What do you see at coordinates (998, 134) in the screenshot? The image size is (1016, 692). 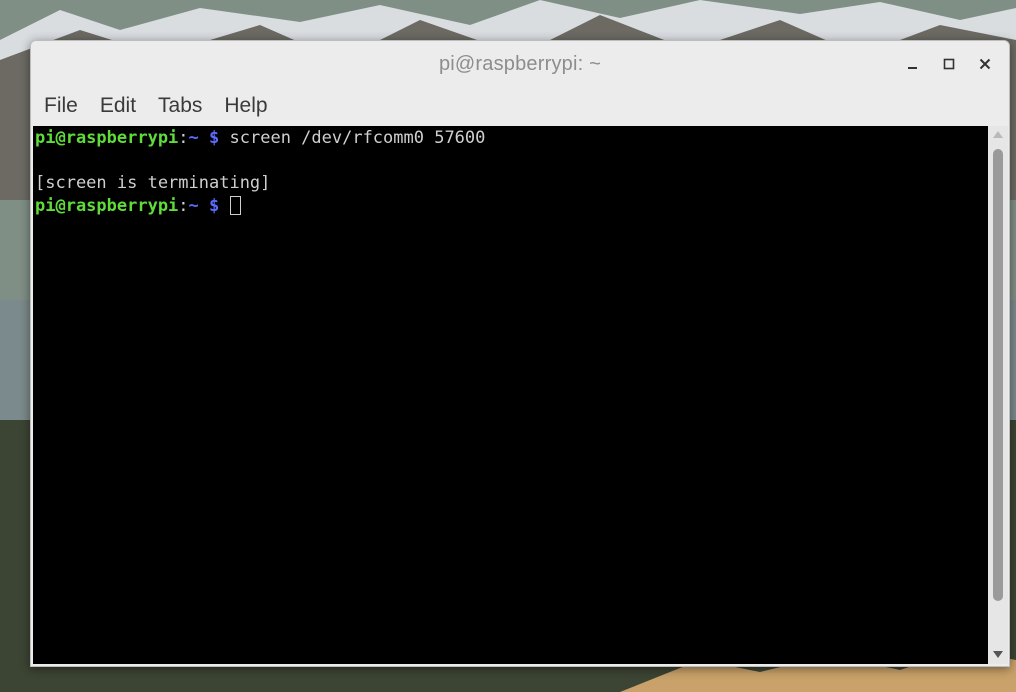 I see `scroll-up-arrow-icon` at bounding box center [998, 134].